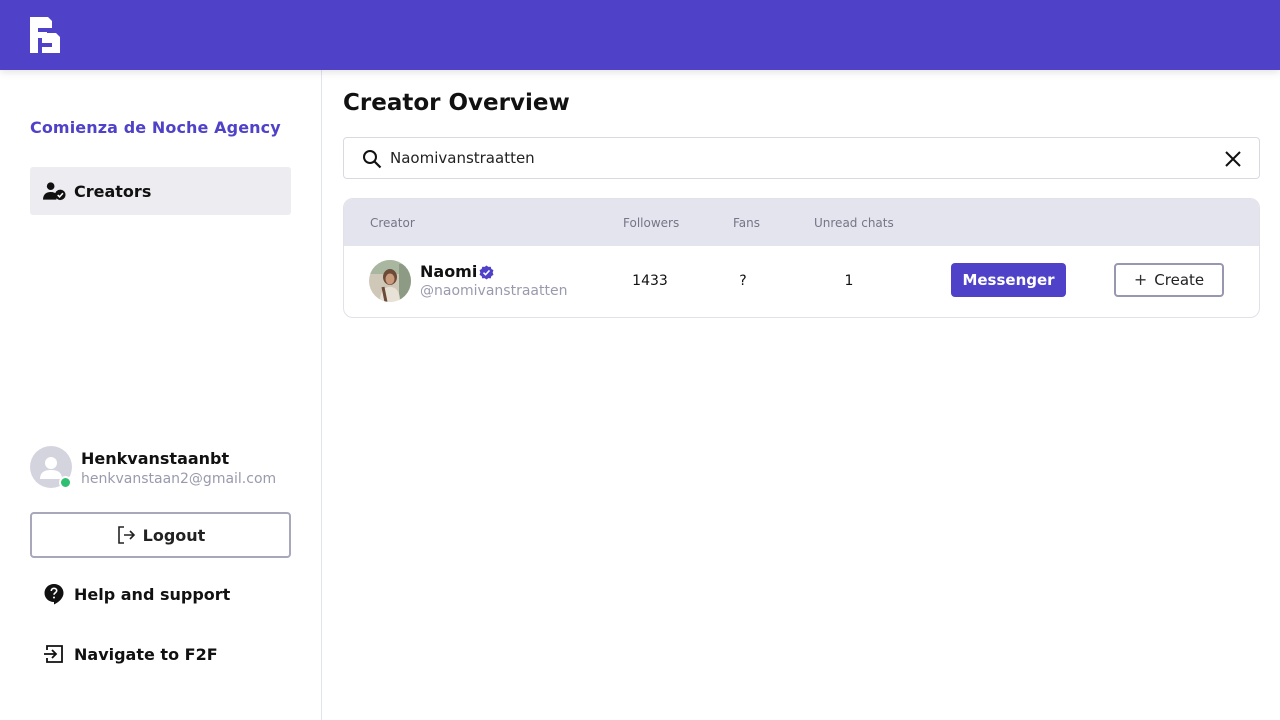 This screenshot has width=1280, height=720. I want to click on search-input, so click(800, 158).